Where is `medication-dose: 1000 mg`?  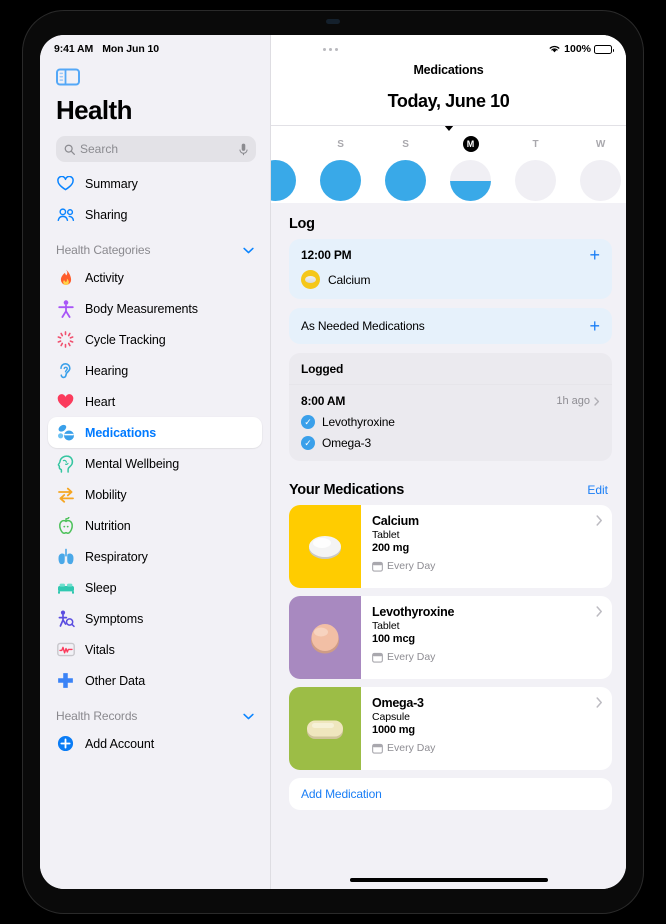
medication-dose: 1000 mg is located at coordinates (393, 730).